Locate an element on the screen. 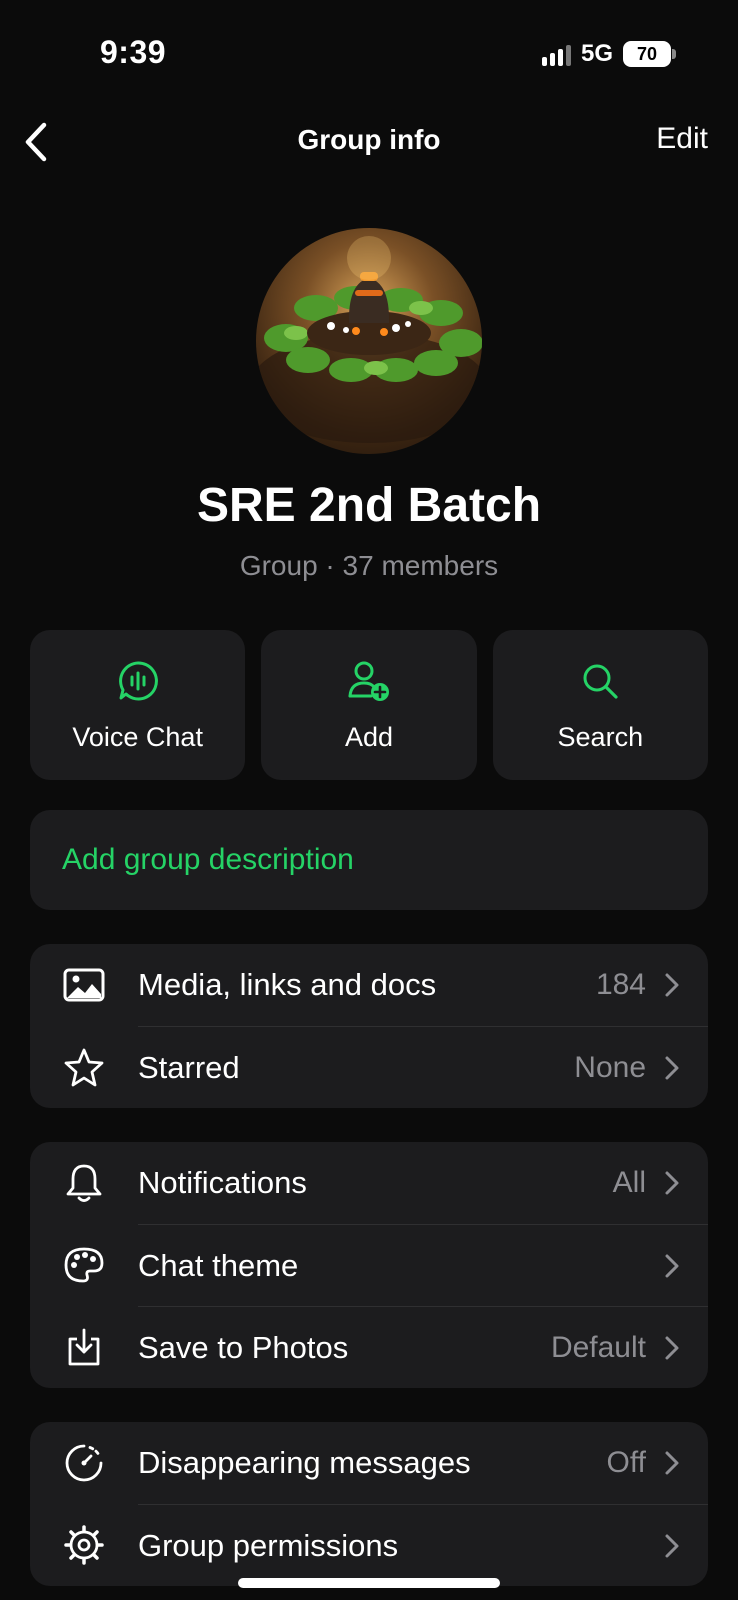 The image size is (738, 1600). disappearing-messages-row: Disappearing messages Off is located at coordinates (369, 1463).